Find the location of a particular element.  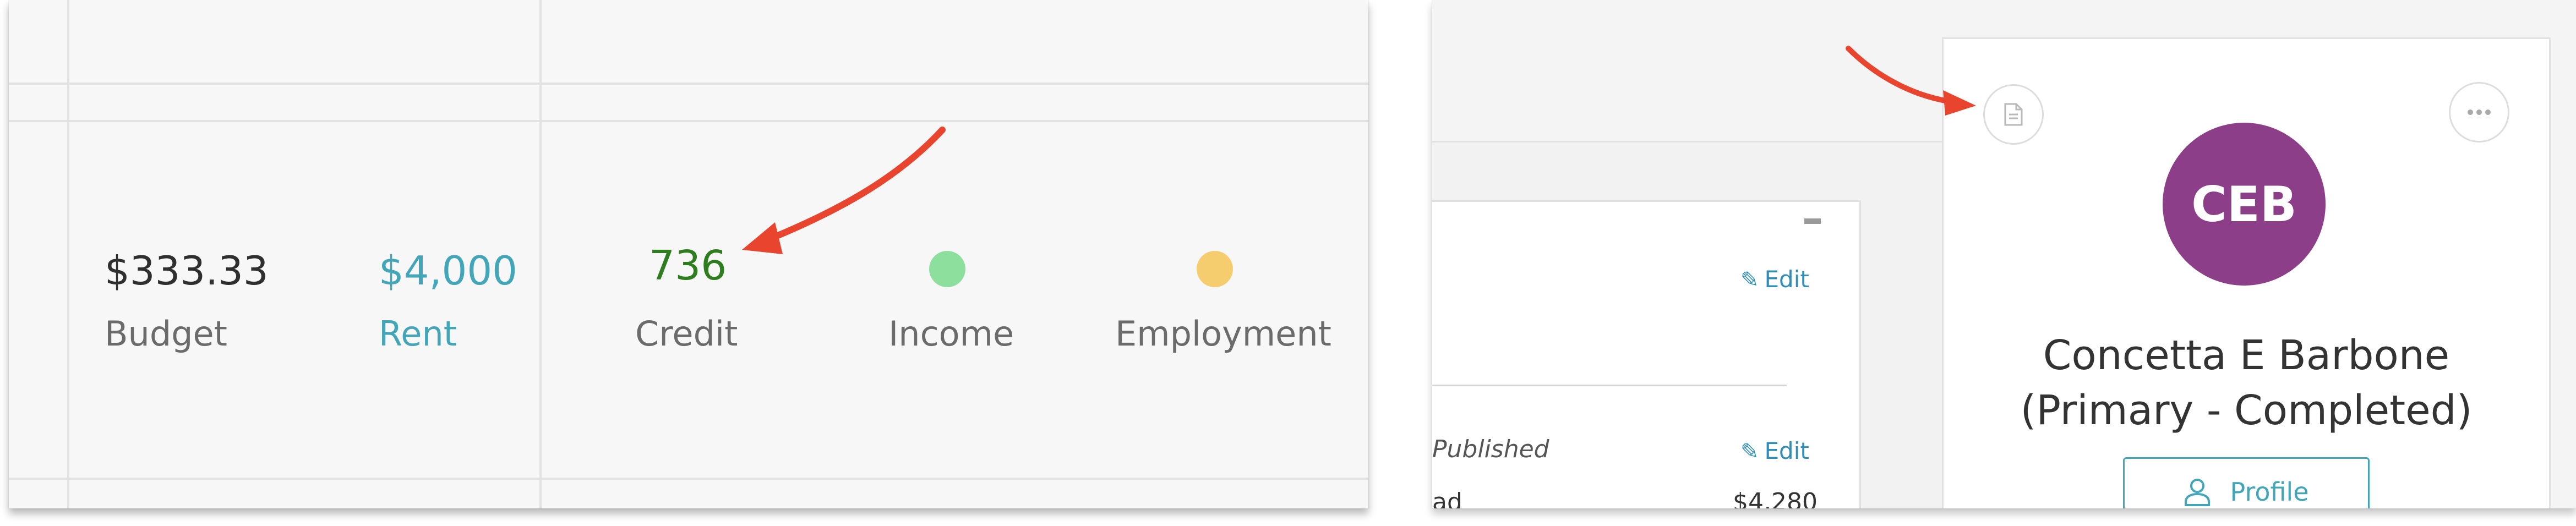

profile-button-label: Profile is located at coordinates (2270, 492).